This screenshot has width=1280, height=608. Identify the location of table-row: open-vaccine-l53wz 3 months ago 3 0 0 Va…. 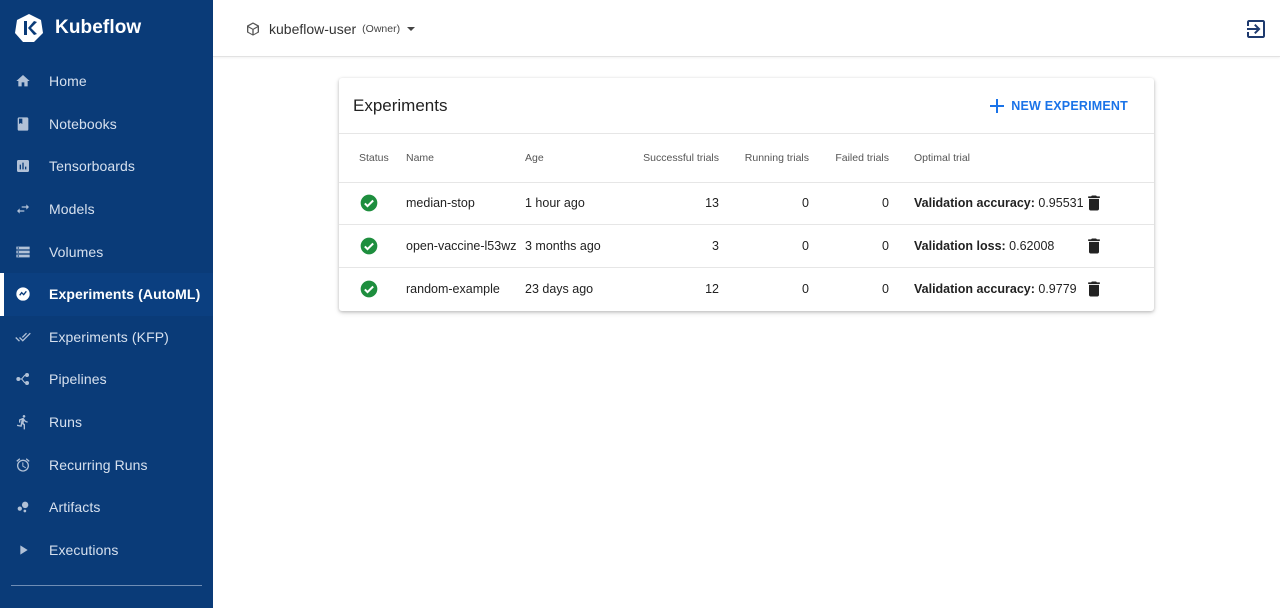
(746, 246).